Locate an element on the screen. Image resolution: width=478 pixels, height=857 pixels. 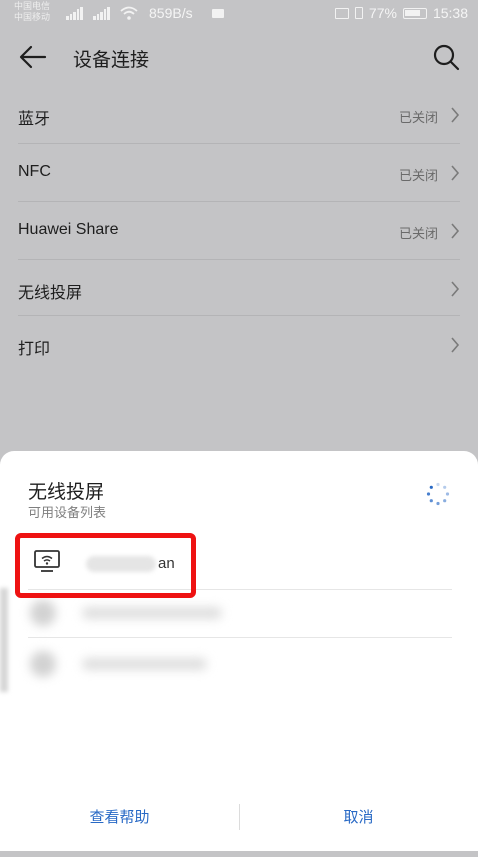
carrier-2: 中国移动 is located at coordinates (32, 17).